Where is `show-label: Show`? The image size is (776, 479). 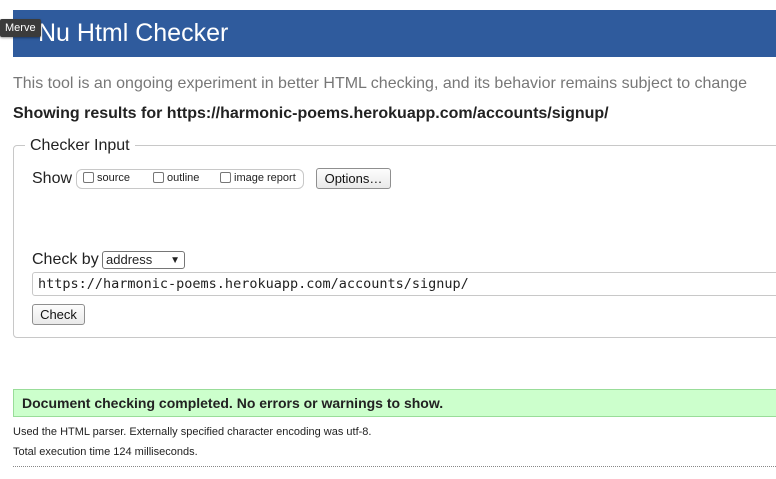
show-label: Show is located at coordinates (52, 178).